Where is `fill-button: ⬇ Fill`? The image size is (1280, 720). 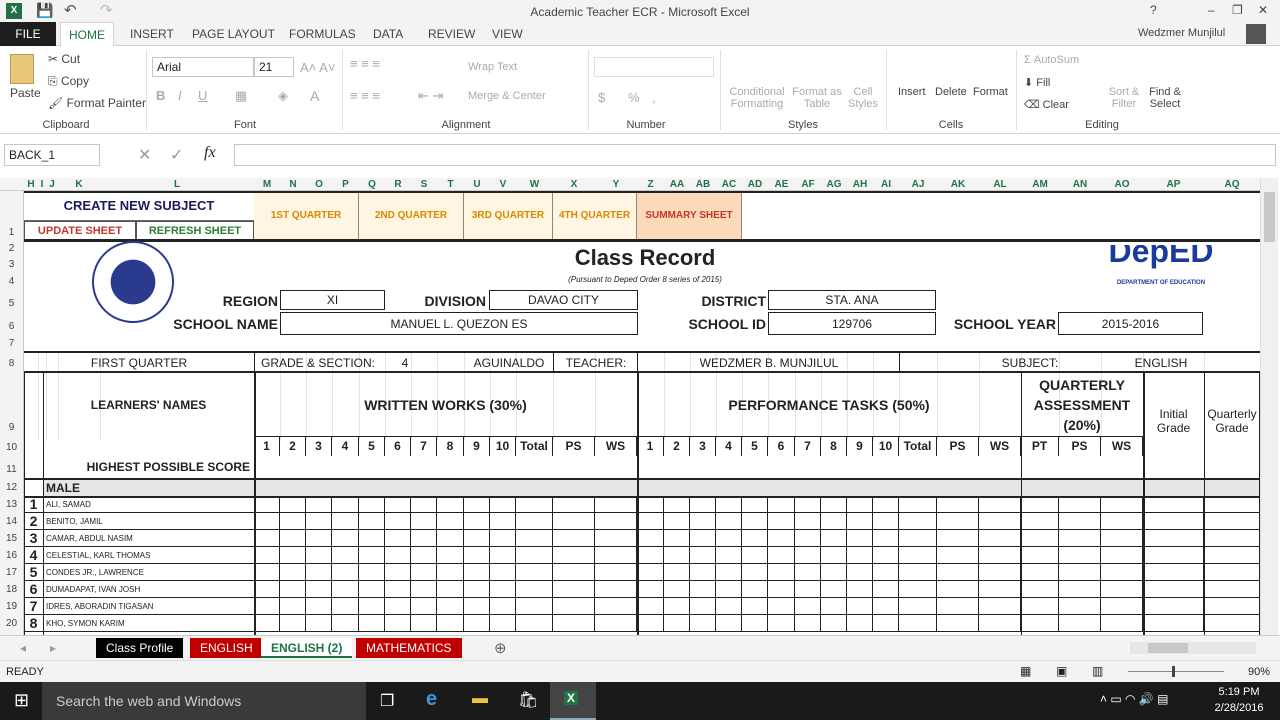
fill-button: ⬇ Fill is located at coordinates (1037, 82).